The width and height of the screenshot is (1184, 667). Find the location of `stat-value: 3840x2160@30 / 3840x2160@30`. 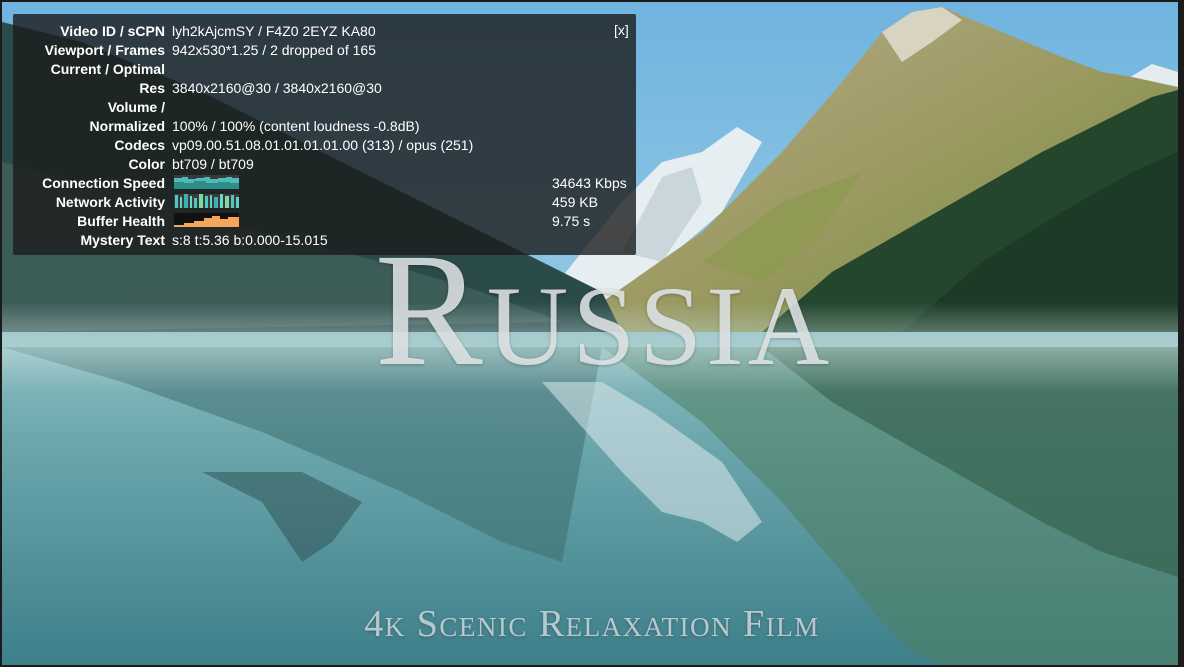

stat-value: 3840x2160@30 / 3840x2160@30 is located at coordinates (277, 88).